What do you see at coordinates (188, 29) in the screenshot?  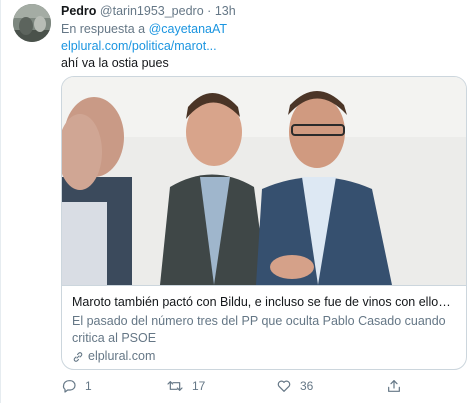 I see `reply-target-link: @cayetanaAT` at bounding box center [188, 29].